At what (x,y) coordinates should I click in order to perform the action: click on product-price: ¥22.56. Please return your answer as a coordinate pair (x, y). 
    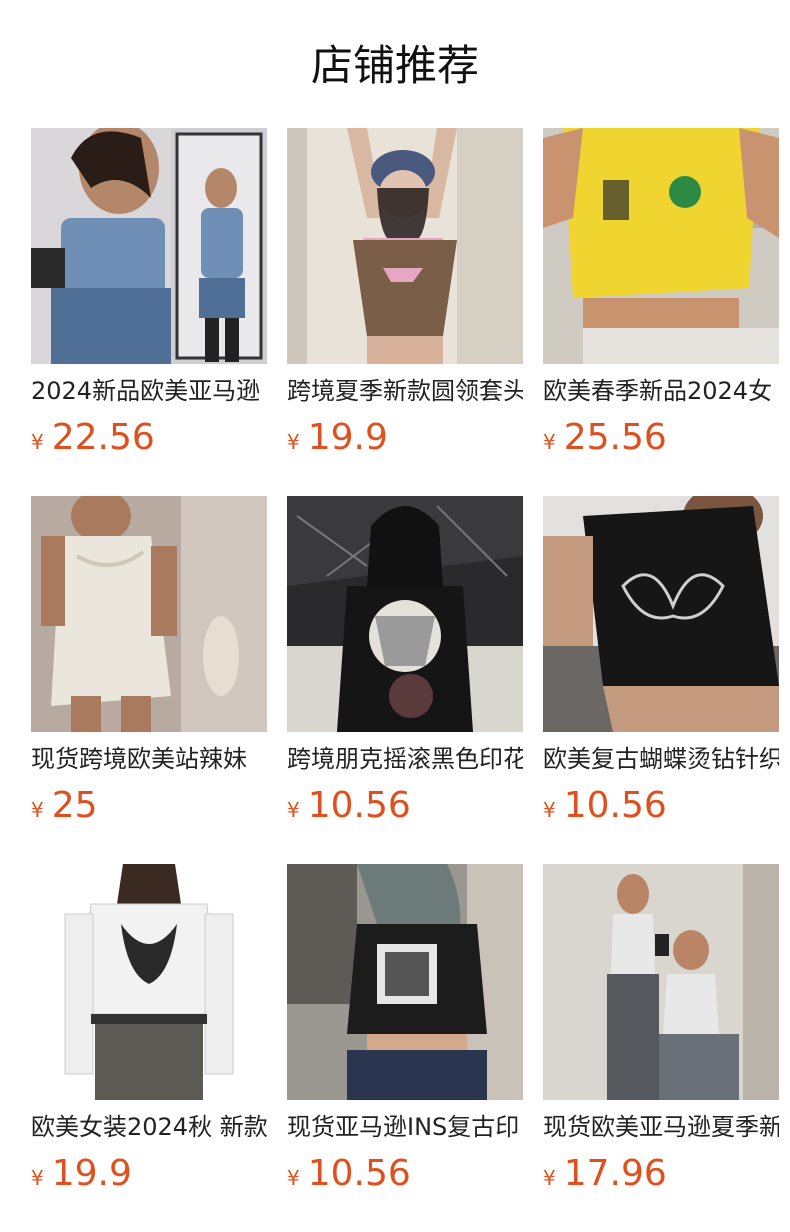
    Looking at the image, I should click on (149, 438).